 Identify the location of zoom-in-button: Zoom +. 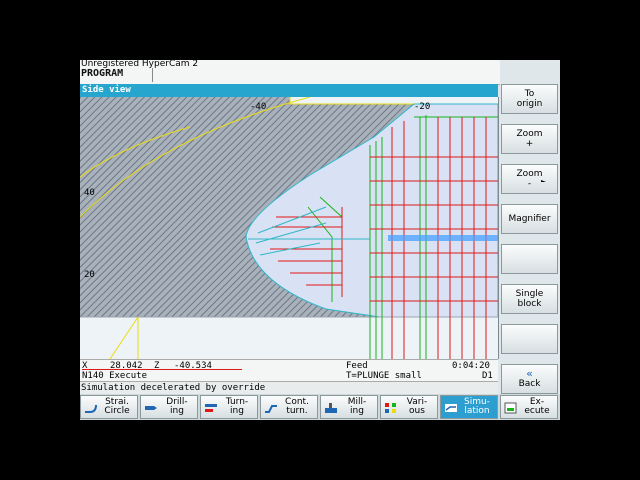
(529, 139).